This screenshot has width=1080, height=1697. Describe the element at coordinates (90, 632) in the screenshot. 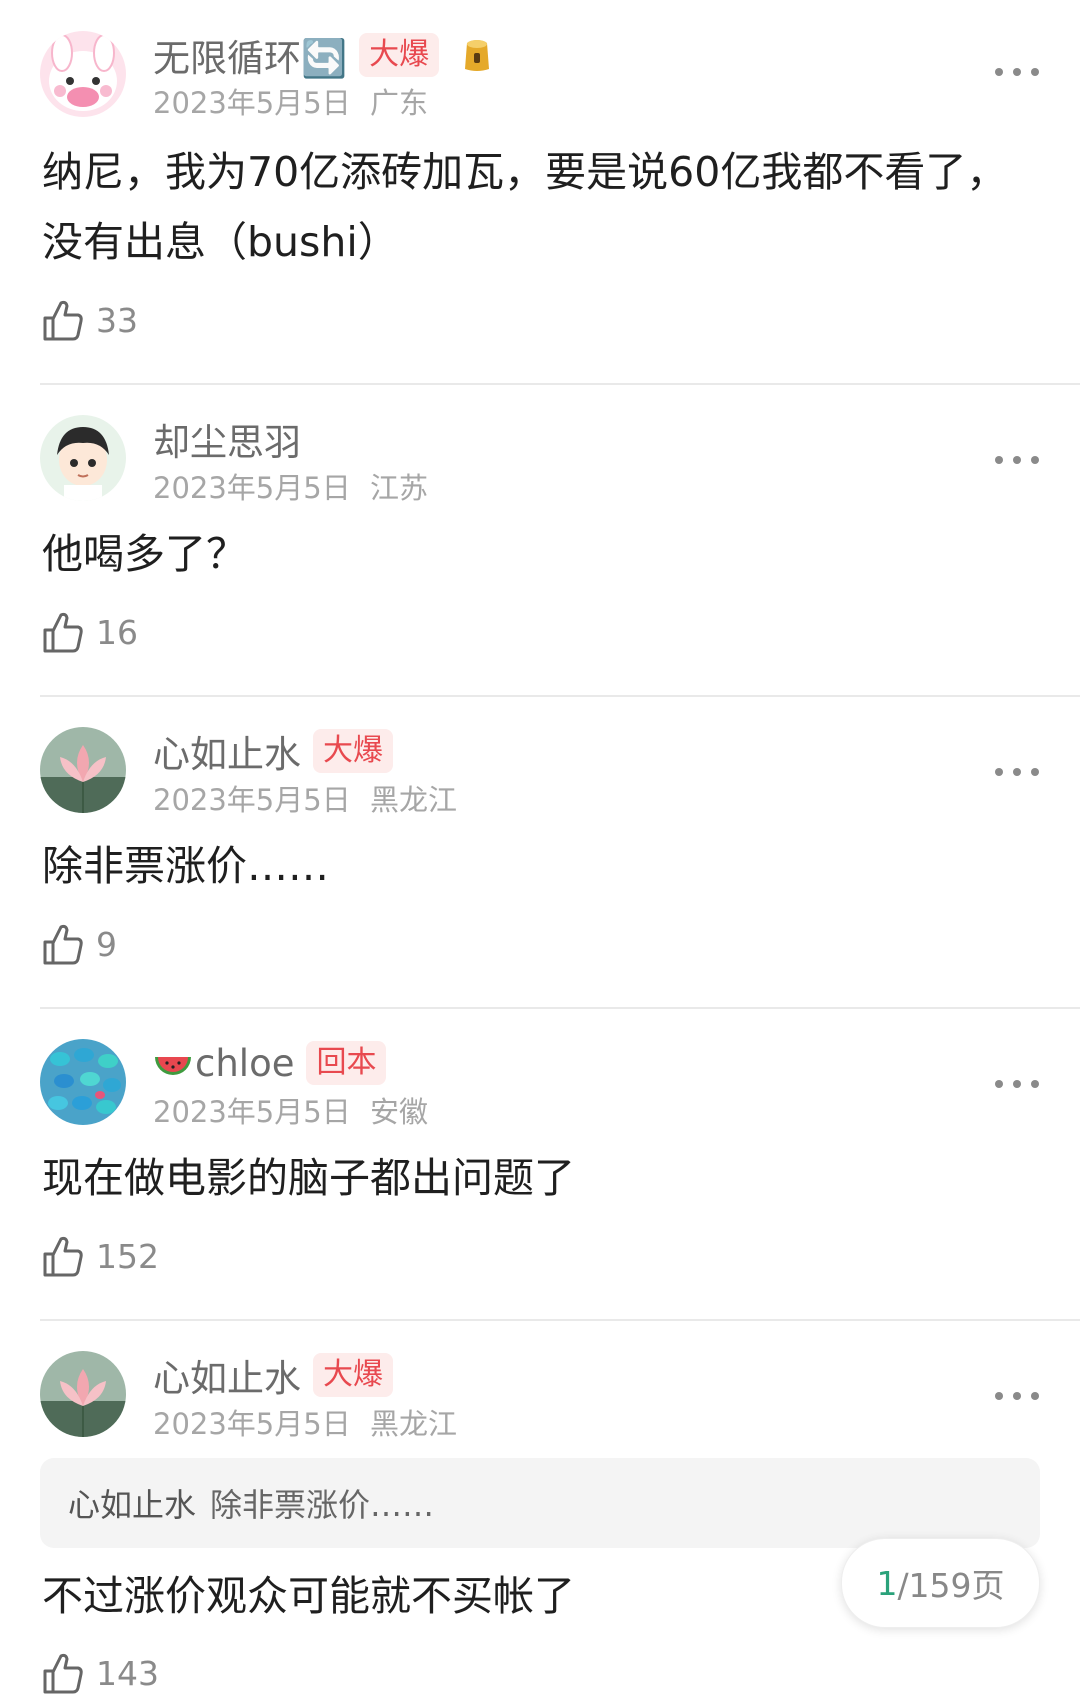

I see `like-button: 16` at that location.